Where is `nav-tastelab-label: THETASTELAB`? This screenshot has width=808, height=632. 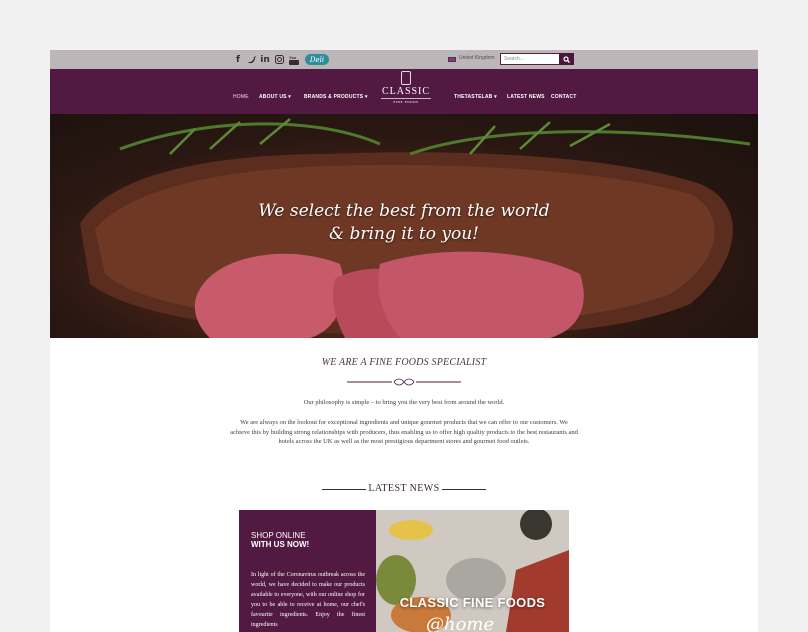
nav-tastelab-label: THETASTELAB is located at coordinates (473, 97).